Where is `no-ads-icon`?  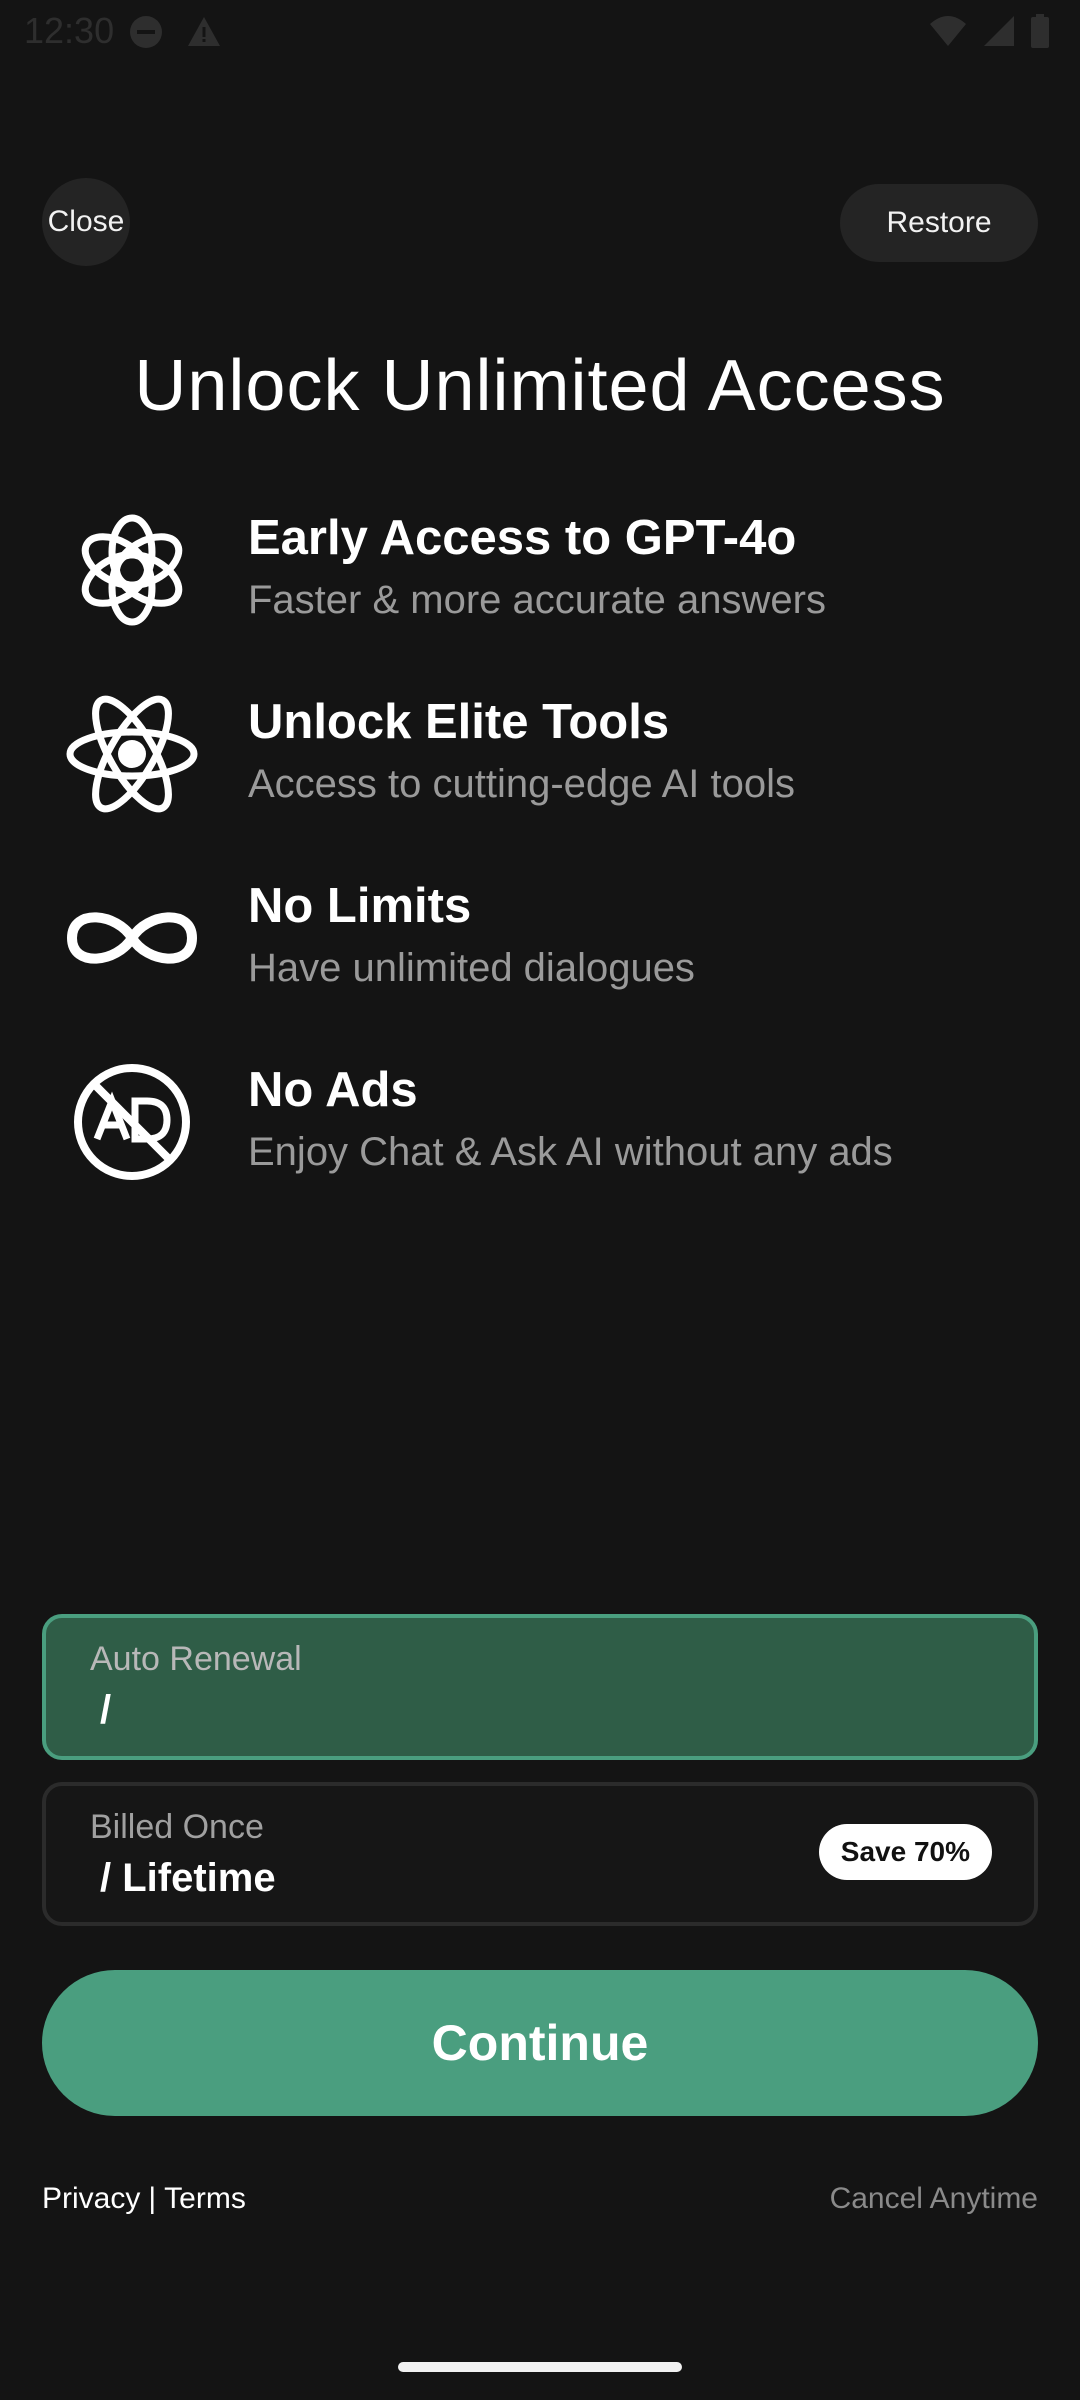 no-ads-icon is located at coordinates (132, 1122).